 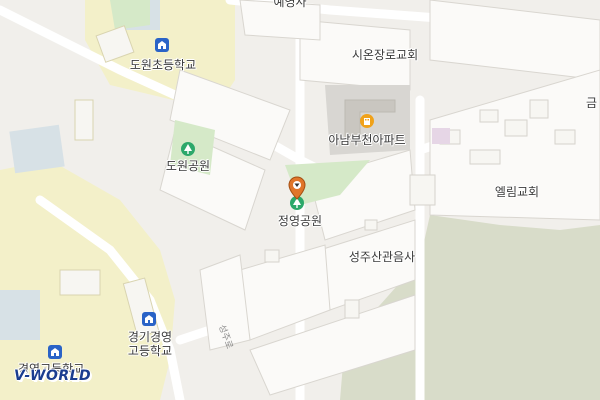 What do you see at coordinates (150, 351) in the screenshot?
I see `label-school-gyeonggi-2: 고등학교` at bounding box center [150, 351].